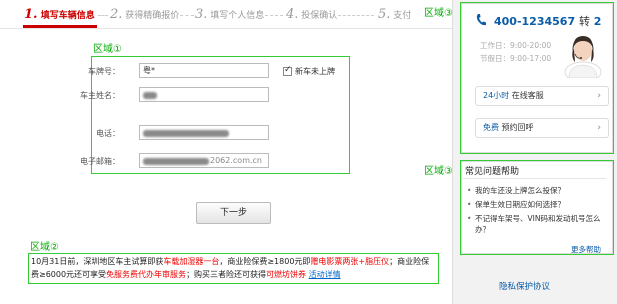  I want to click on redacted-owner-name, so click(150, 95).